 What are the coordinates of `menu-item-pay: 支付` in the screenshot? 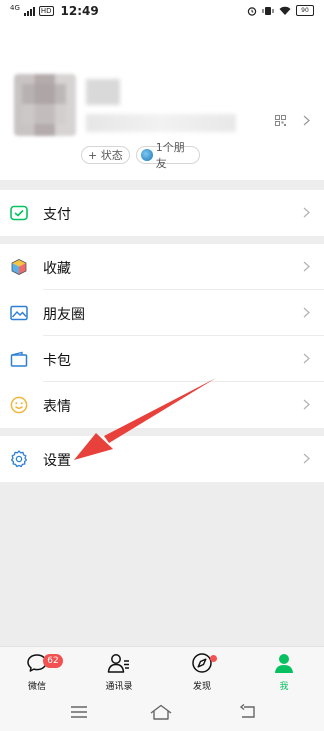 It's located at (162, 213).